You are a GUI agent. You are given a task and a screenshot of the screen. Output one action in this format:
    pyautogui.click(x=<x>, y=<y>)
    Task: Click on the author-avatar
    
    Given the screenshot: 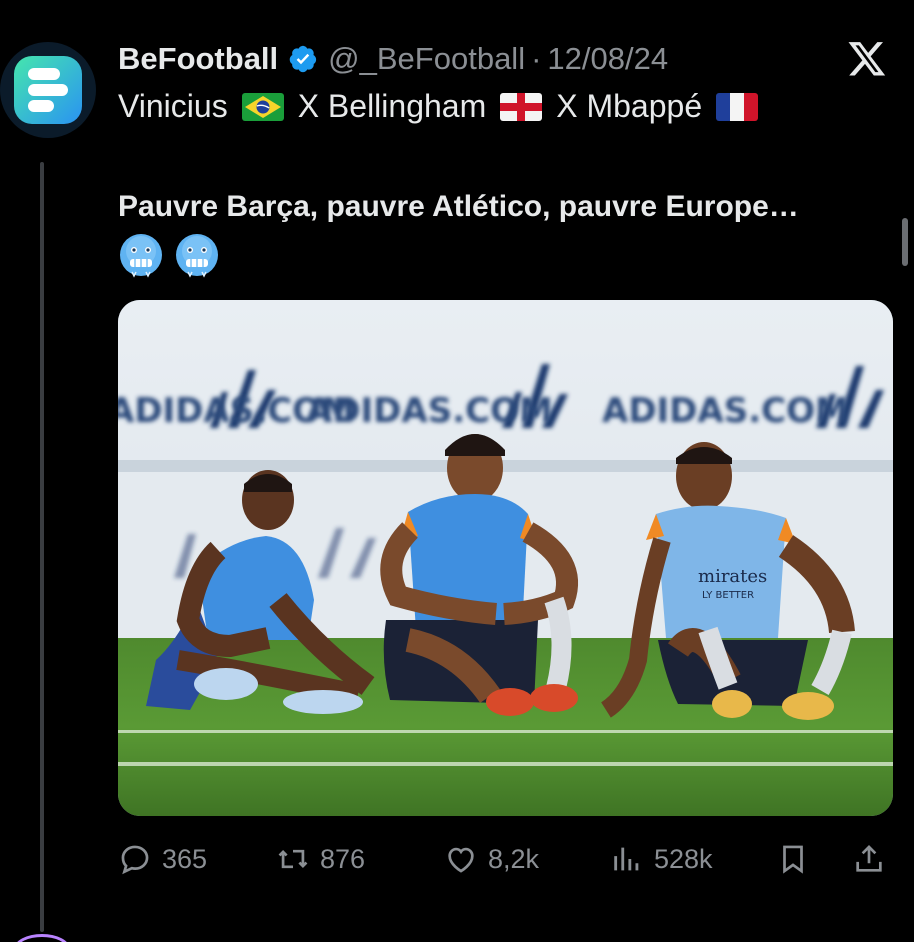 What is the action you would take?
    pyautogui.click(x=48, y=90)
    